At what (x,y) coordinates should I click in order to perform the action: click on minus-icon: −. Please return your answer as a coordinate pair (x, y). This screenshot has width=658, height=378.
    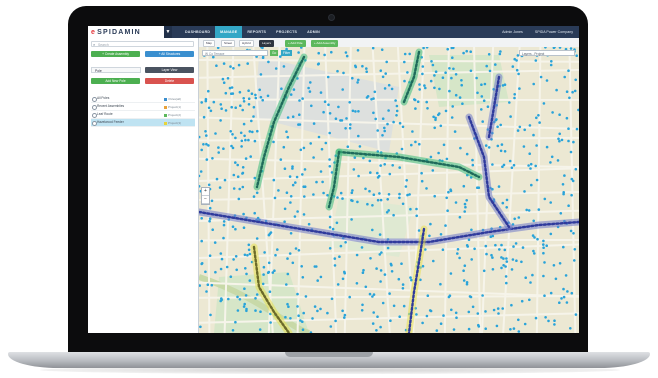
    Looking at the image, I should click on (205, 200).